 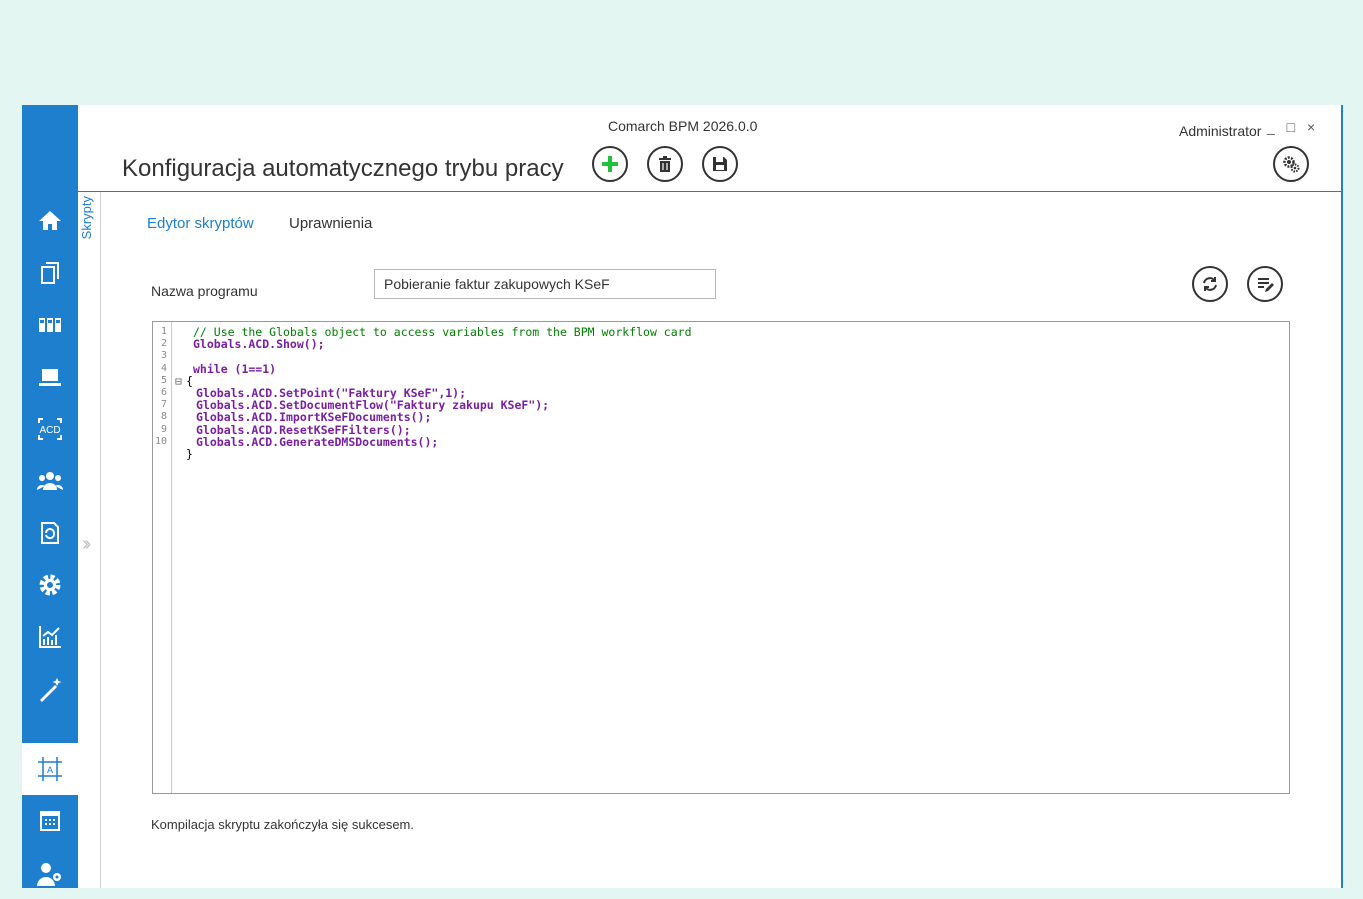 I want to click on automation-settings-button, so click(x=1291, y=164).